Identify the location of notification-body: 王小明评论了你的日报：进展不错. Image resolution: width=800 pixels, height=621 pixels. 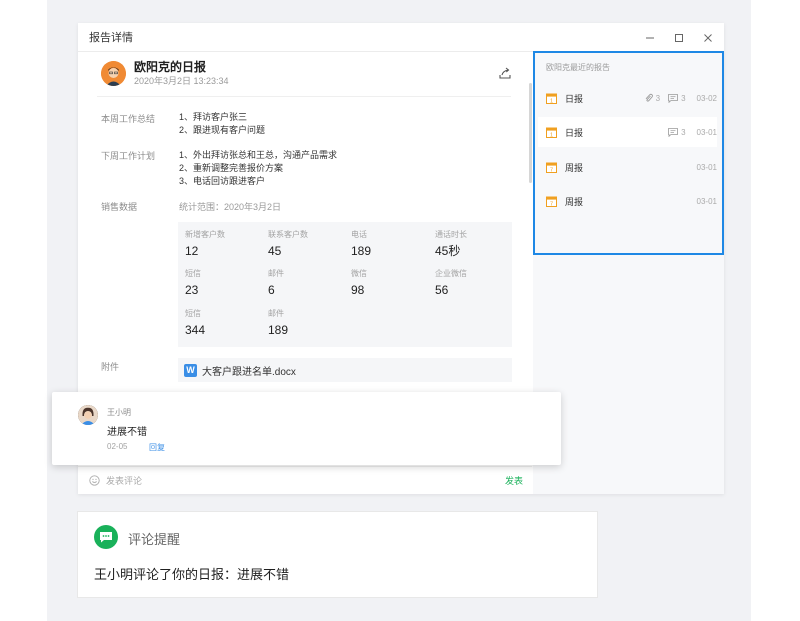
(192, 574).